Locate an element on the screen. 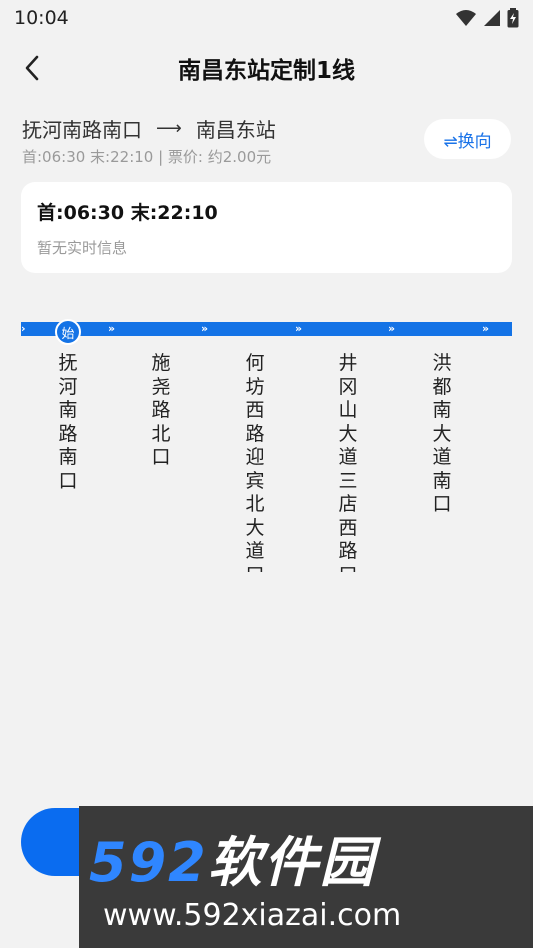 This screenshot has height=948, width=533. watermark-brand-number: 592 is located at coordinates (148, 862).